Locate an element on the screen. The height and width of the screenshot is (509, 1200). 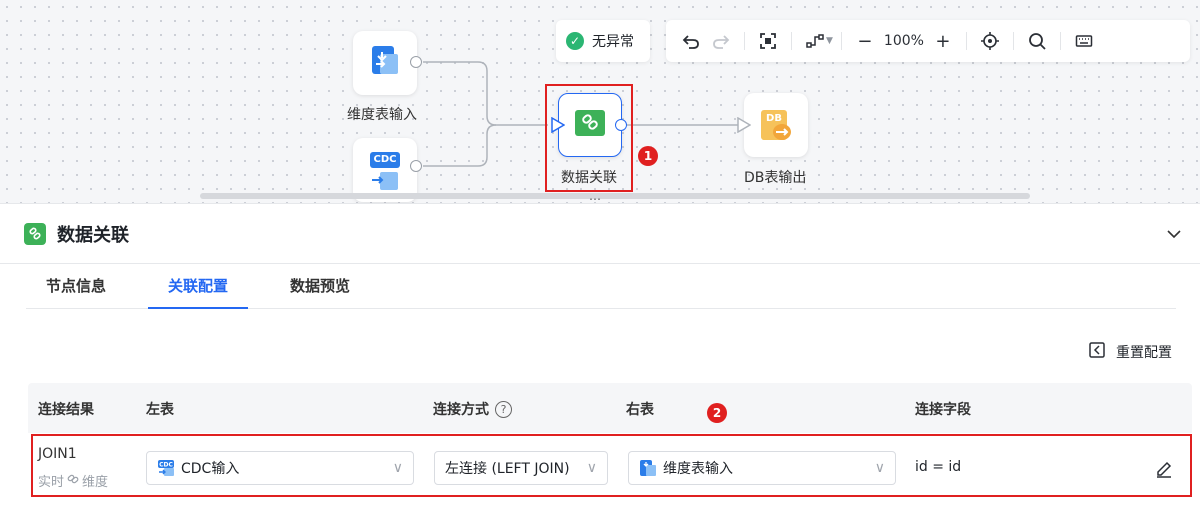
data-join-icon is located at coordinates (35, 234).